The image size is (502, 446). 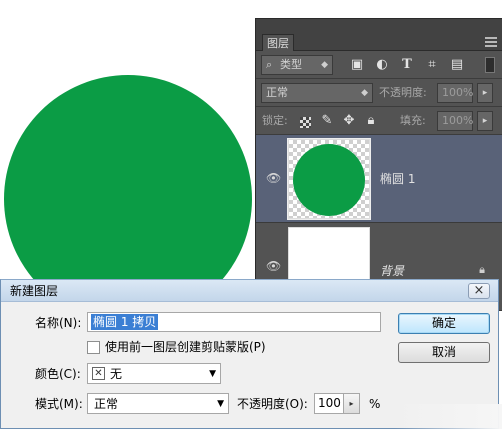 I want to click on bottom-strip, so click(x=251, y=437).